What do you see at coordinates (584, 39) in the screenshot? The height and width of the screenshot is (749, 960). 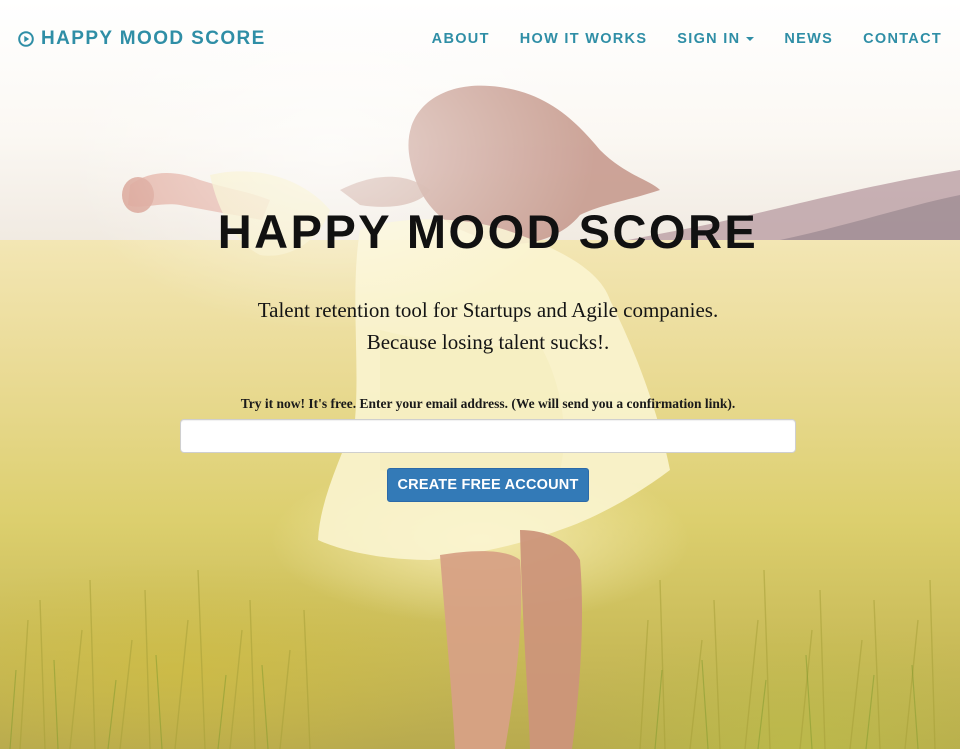 I see `nav-item-how-it-works: HOW IT WORKS` at bounding box center [584, 39].